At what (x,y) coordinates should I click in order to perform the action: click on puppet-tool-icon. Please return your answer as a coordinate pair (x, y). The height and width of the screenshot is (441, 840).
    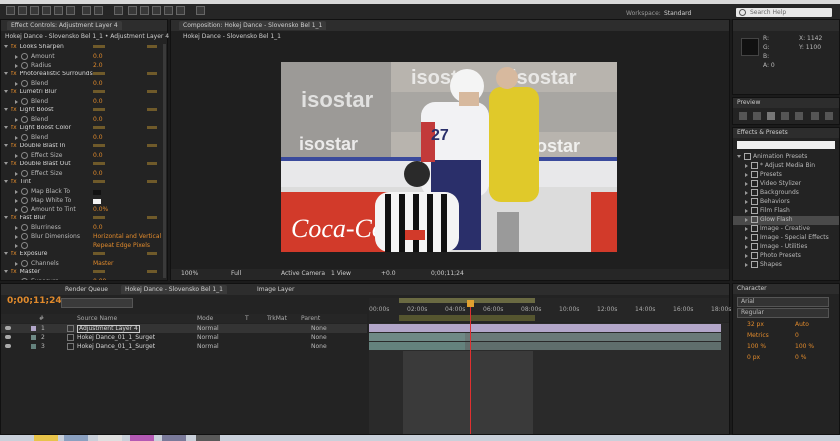
    Looking at the image, I should click on (180, 10).